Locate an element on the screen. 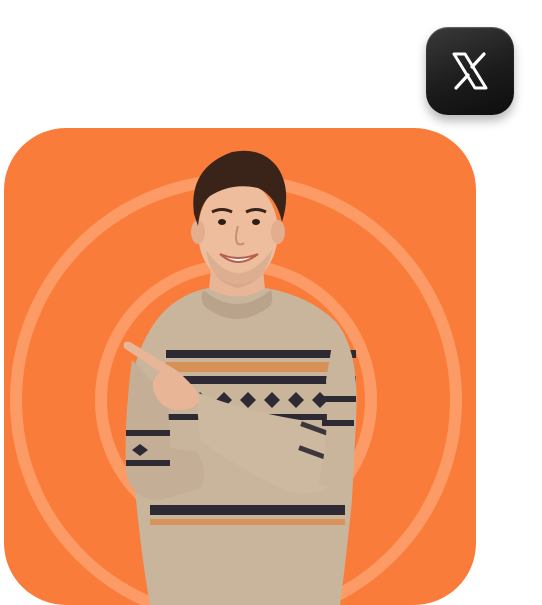 The height and width of the screenshot is (605, 542). x-logo-icon is located at coordinates (470, 71).